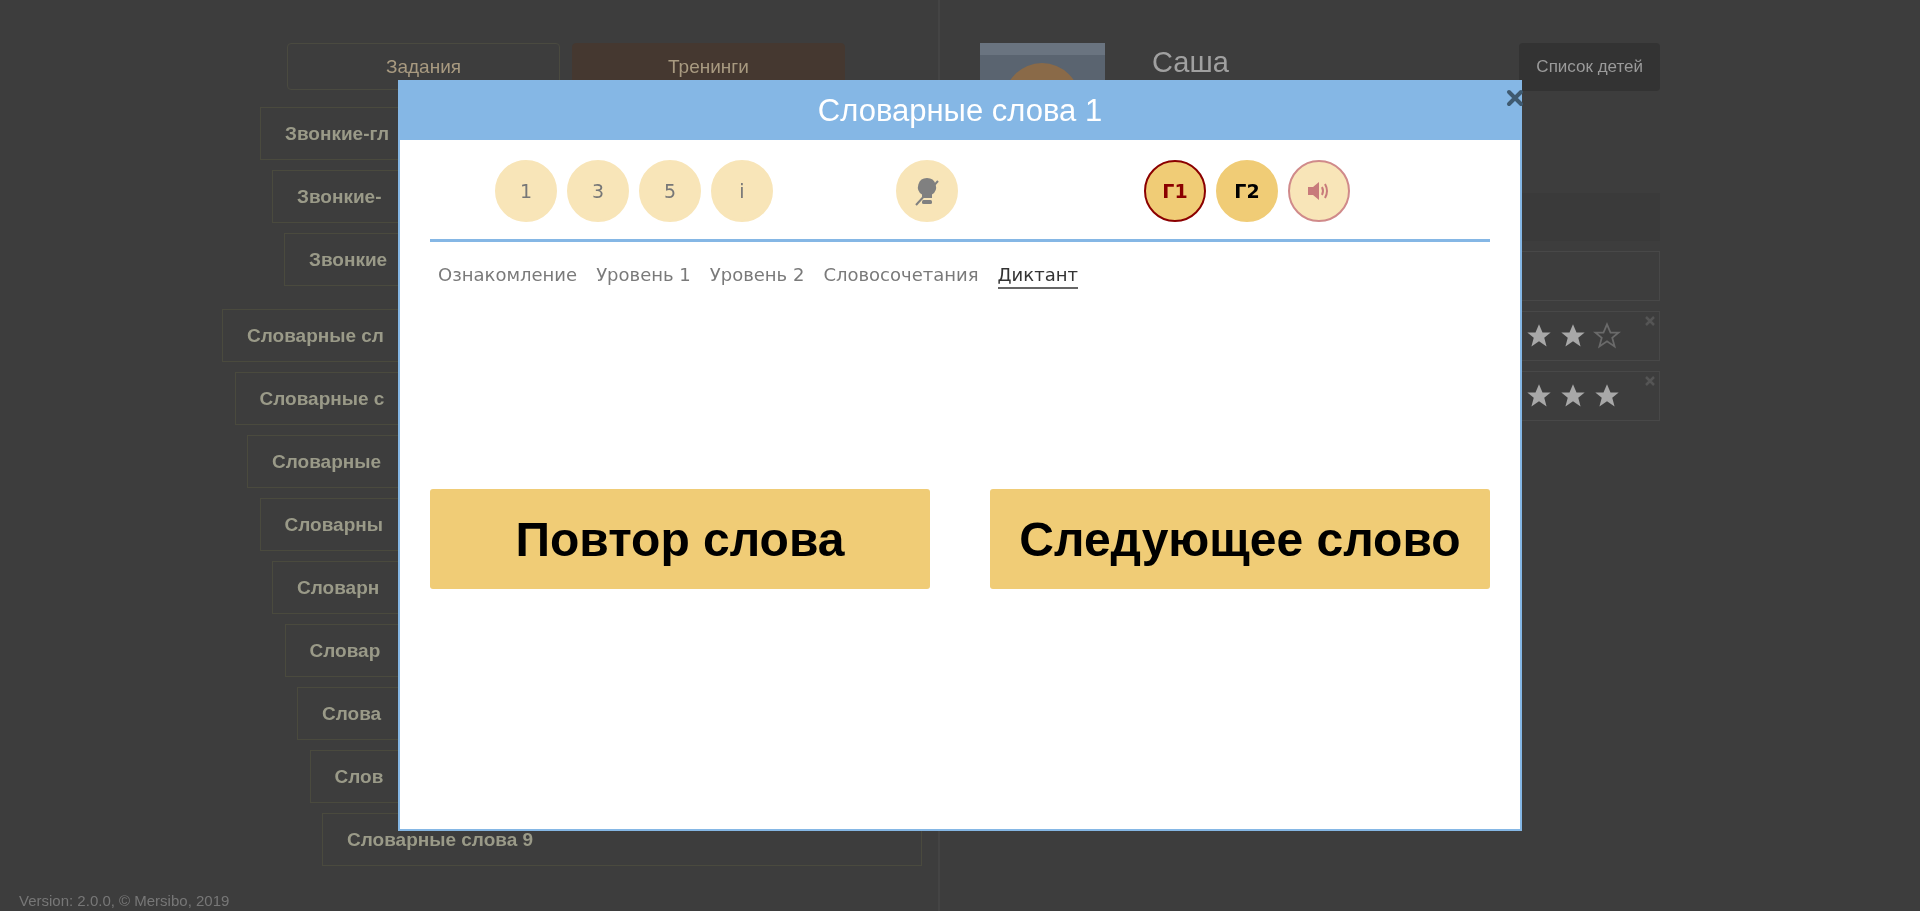 This screenshot has height=911, width=1920. I want to click on close-icon, so click(1515, 98).